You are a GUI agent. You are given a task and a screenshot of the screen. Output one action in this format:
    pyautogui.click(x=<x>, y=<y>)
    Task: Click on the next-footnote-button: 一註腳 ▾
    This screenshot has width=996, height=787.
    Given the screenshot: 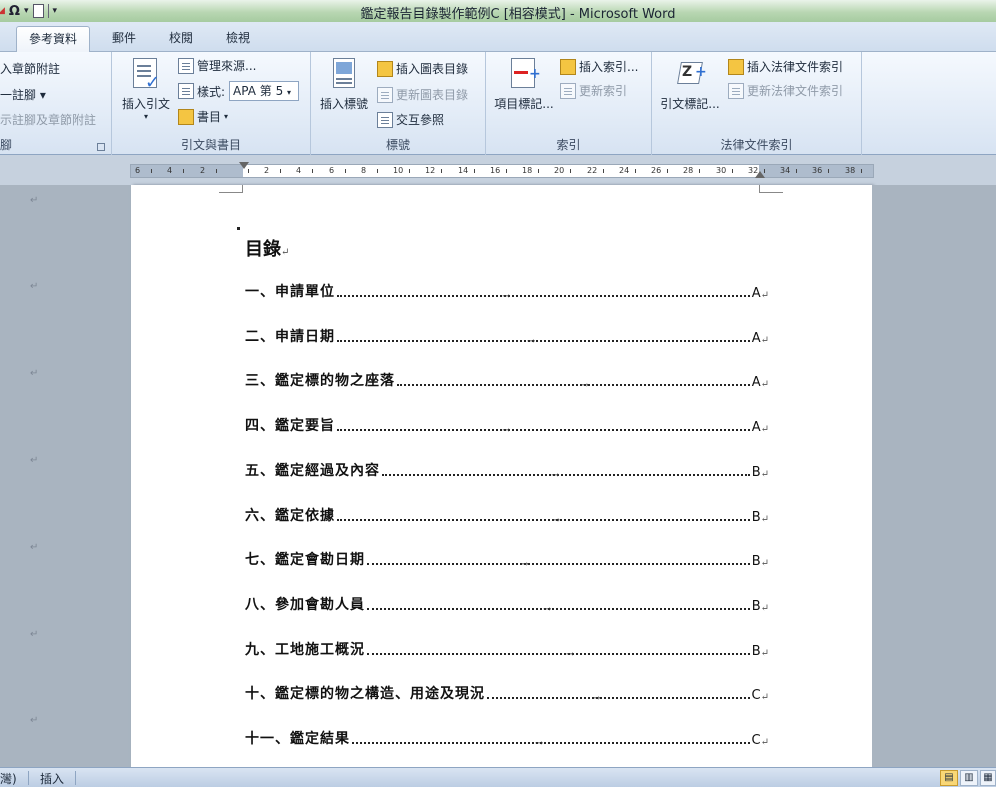 What is the action you would take?
    pyautogui.click(x=23, y=94)
    